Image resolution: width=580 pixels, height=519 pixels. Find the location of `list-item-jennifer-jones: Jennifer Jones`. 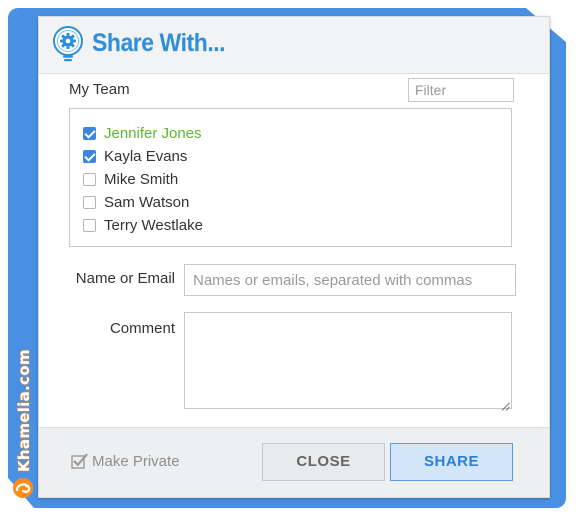

list-item-jennifer-jones: Jennifer Jones is located at coordinates (142, 133).